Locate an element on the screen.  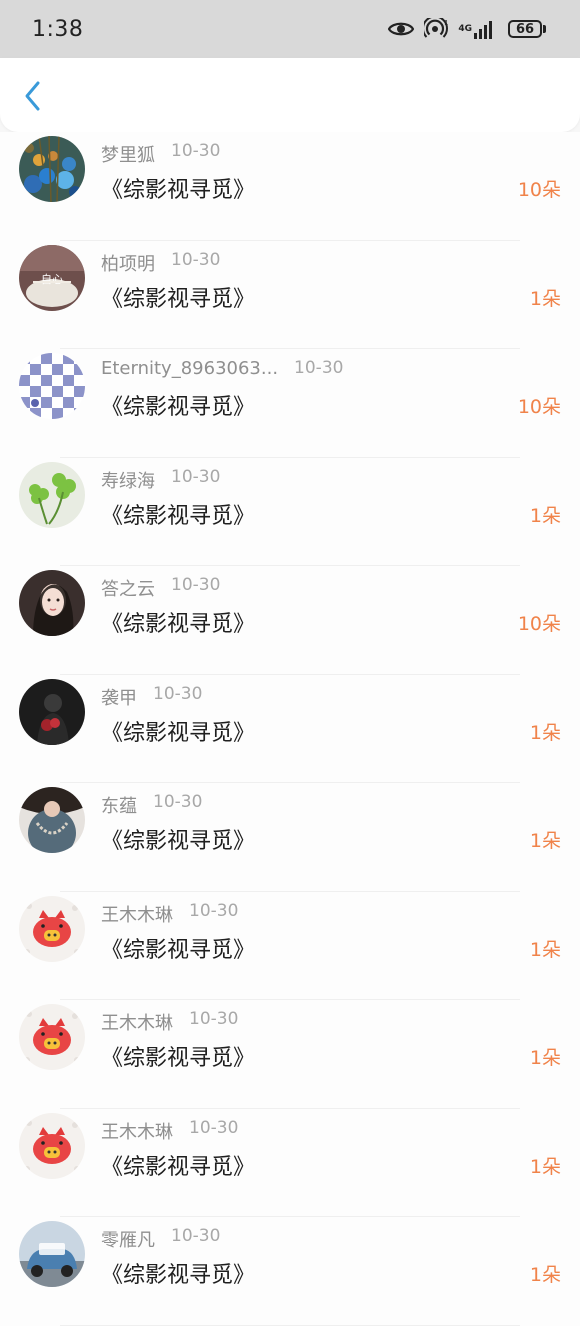
flowers-avatar is located at coordinates (52, 169).